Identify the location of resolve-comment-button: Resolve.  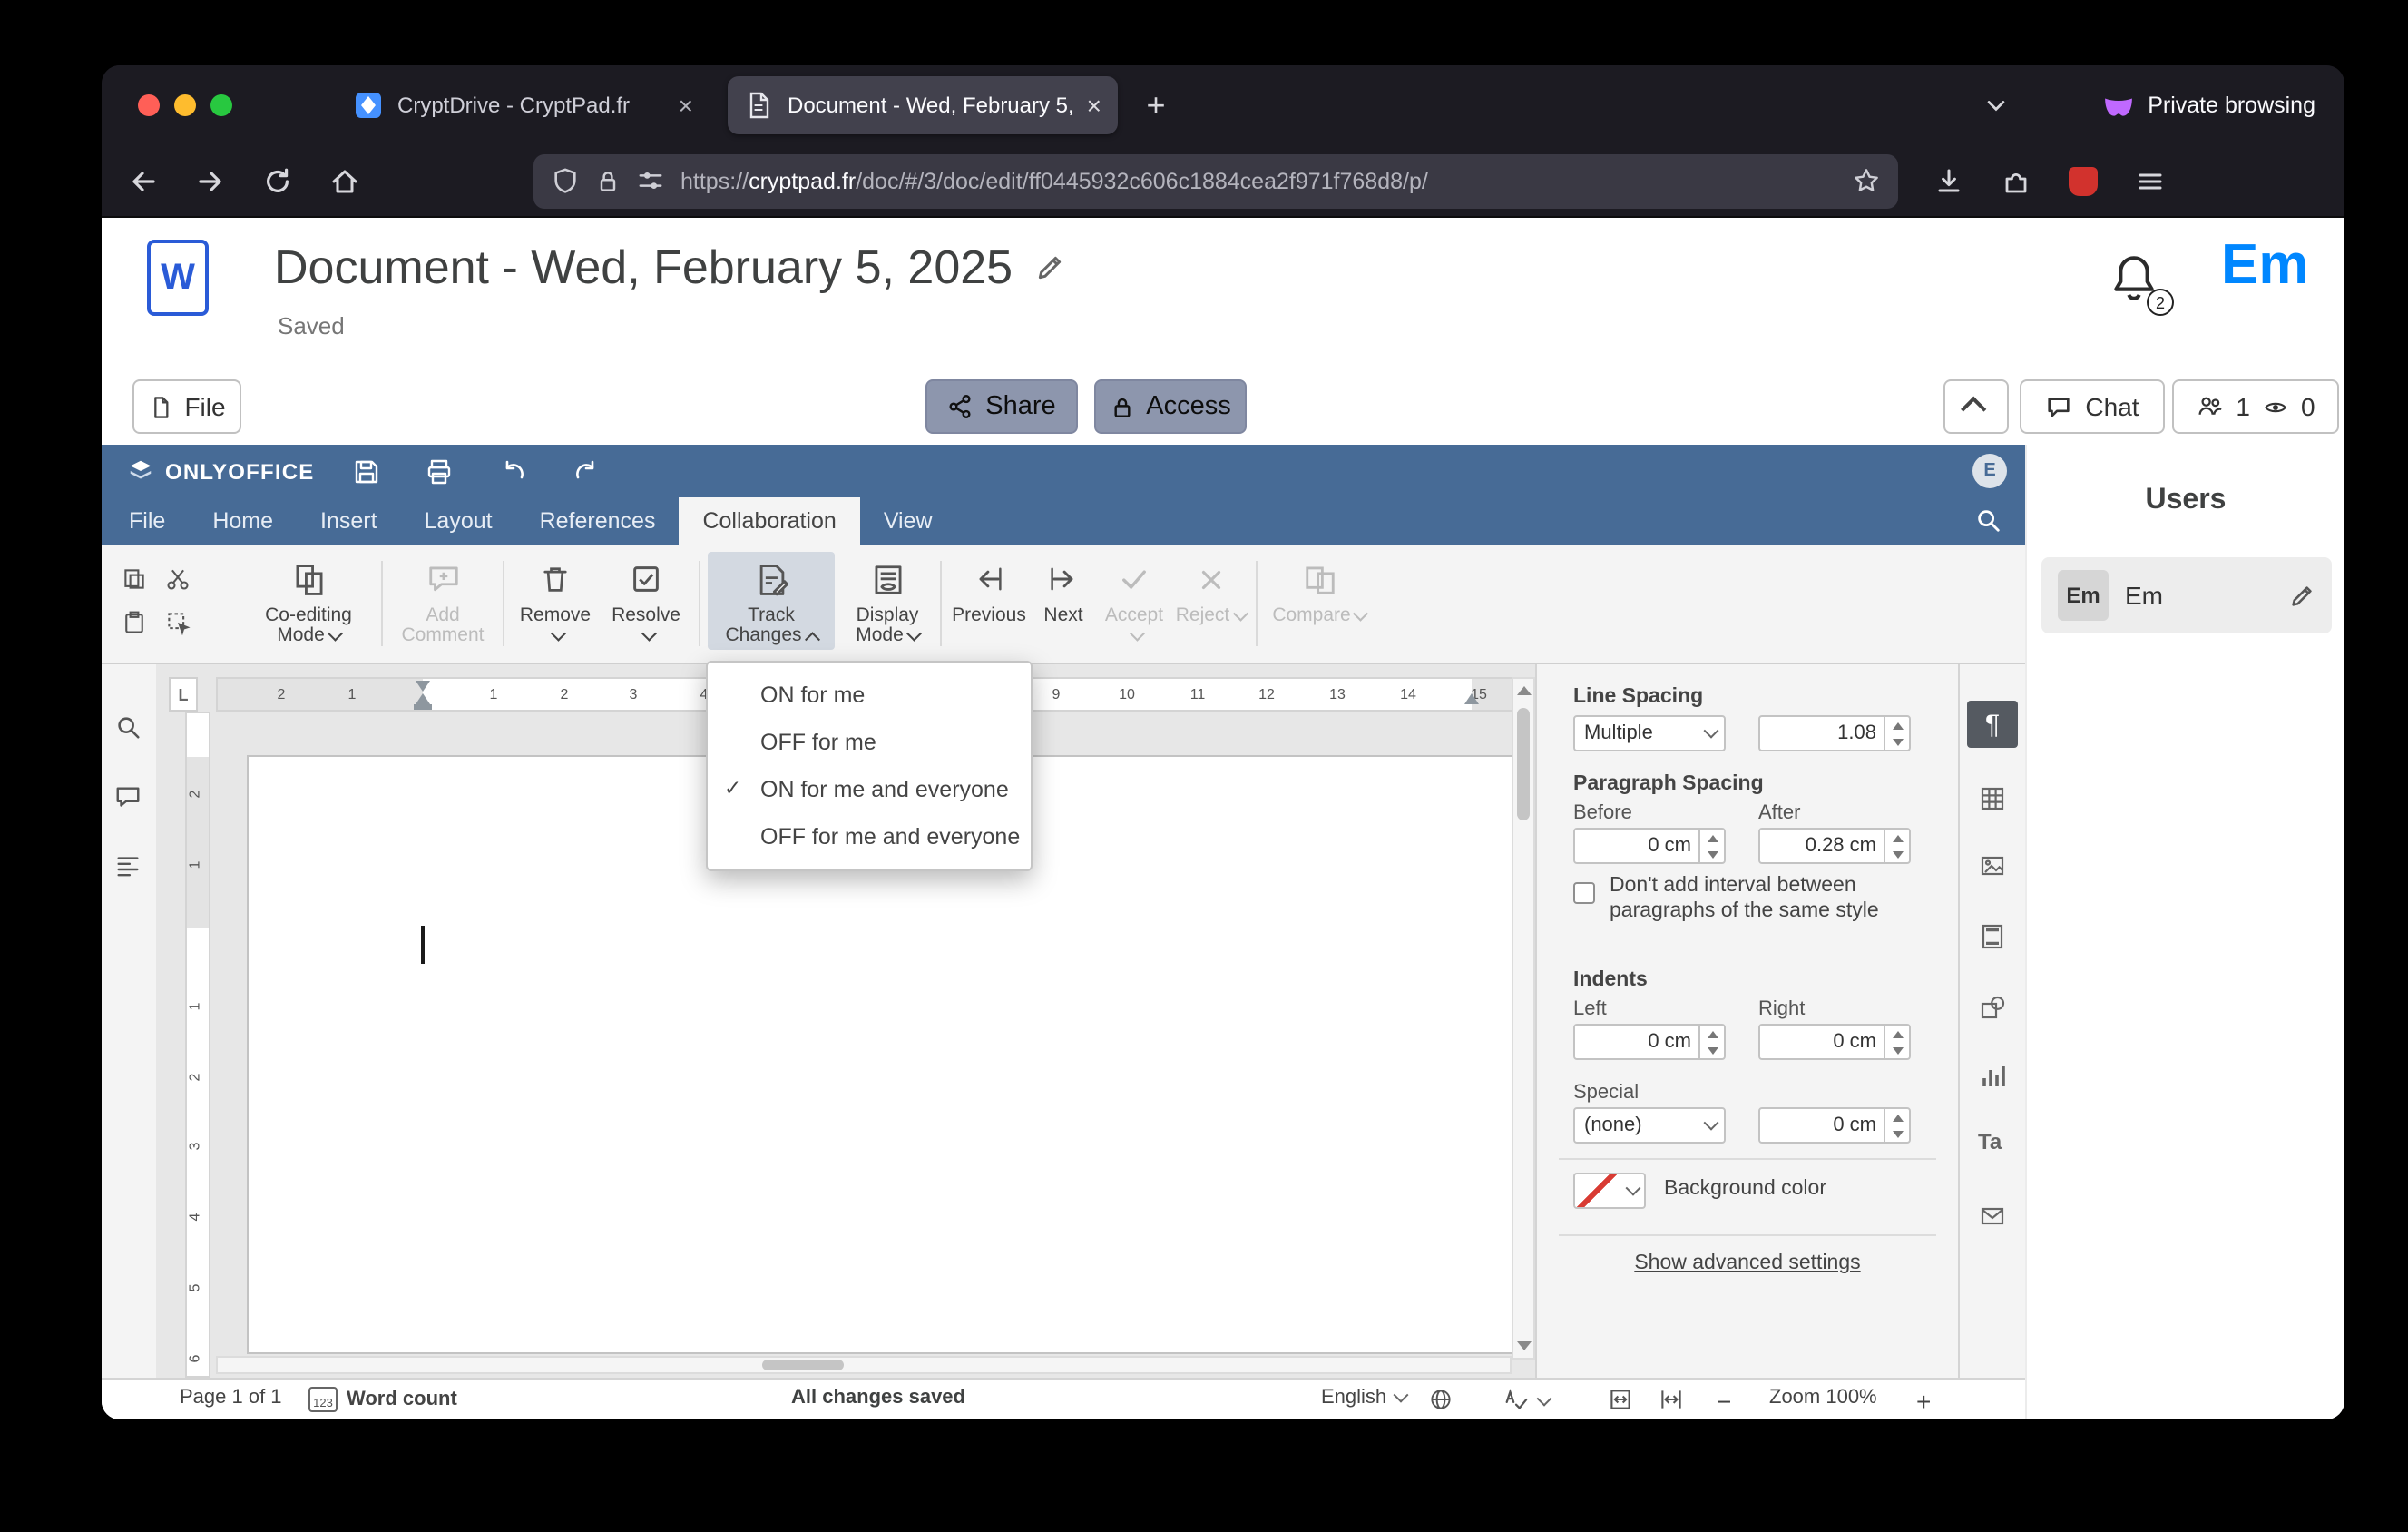
(646, 602).